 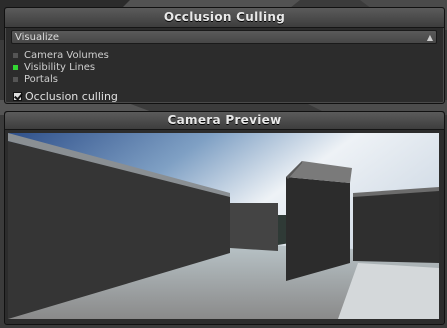 What do you see at coordinates (224, 121) in the screenshot?
I see `camera-preview-title: Camera Preview` at bounding box center [224, 121].